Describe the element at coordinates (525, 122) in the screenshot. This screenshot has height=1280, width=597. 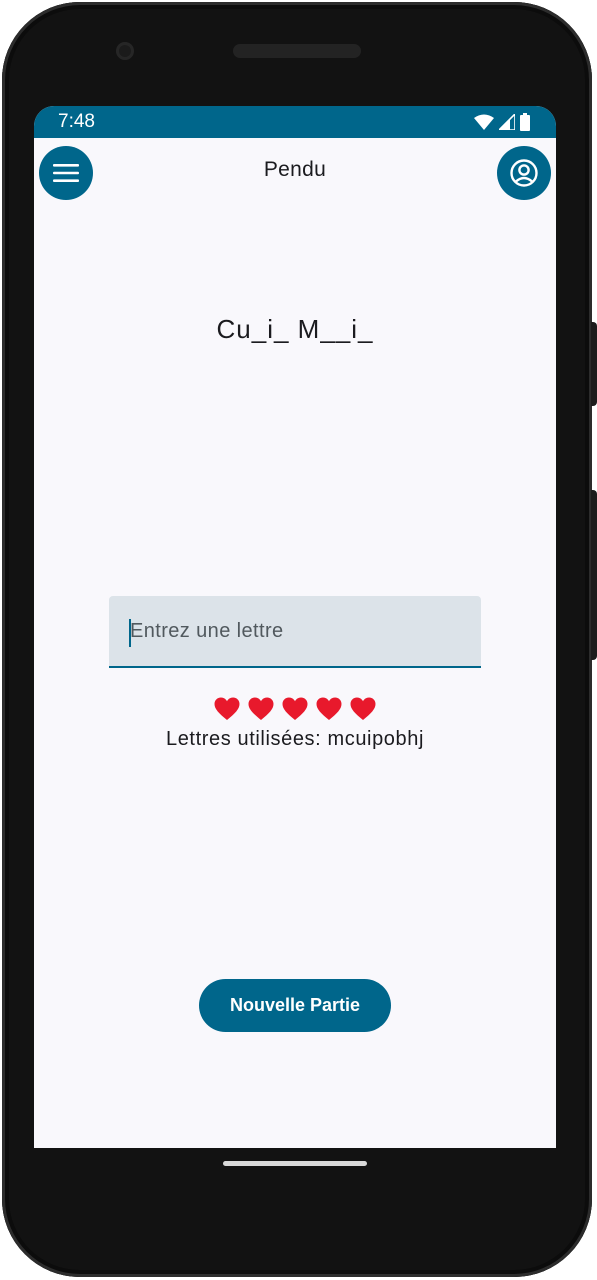
I see `battery-icon` at that location.